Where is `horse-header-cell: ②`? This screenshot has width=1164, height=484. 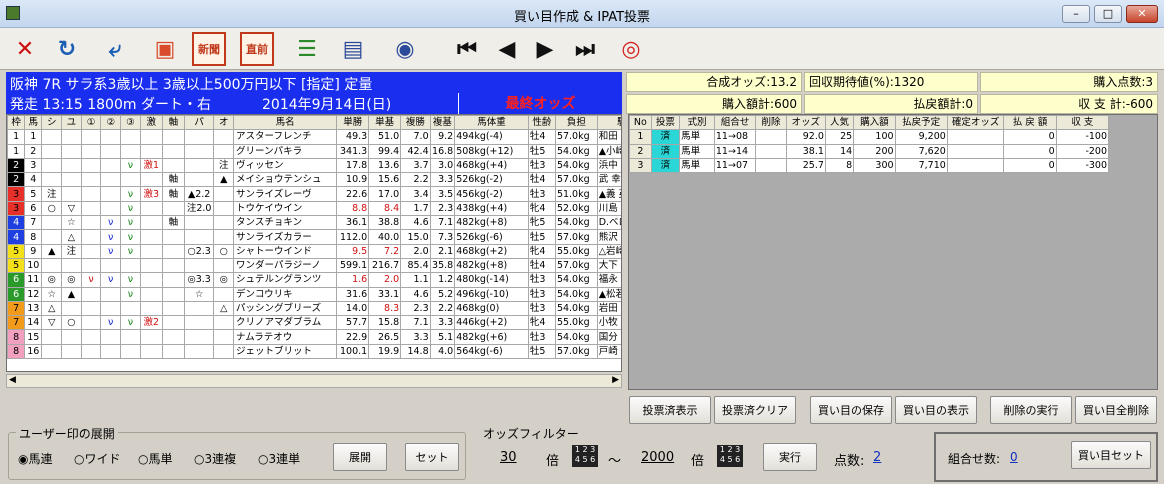 horse-header-cell: ② is located at coordinates (111, 123).